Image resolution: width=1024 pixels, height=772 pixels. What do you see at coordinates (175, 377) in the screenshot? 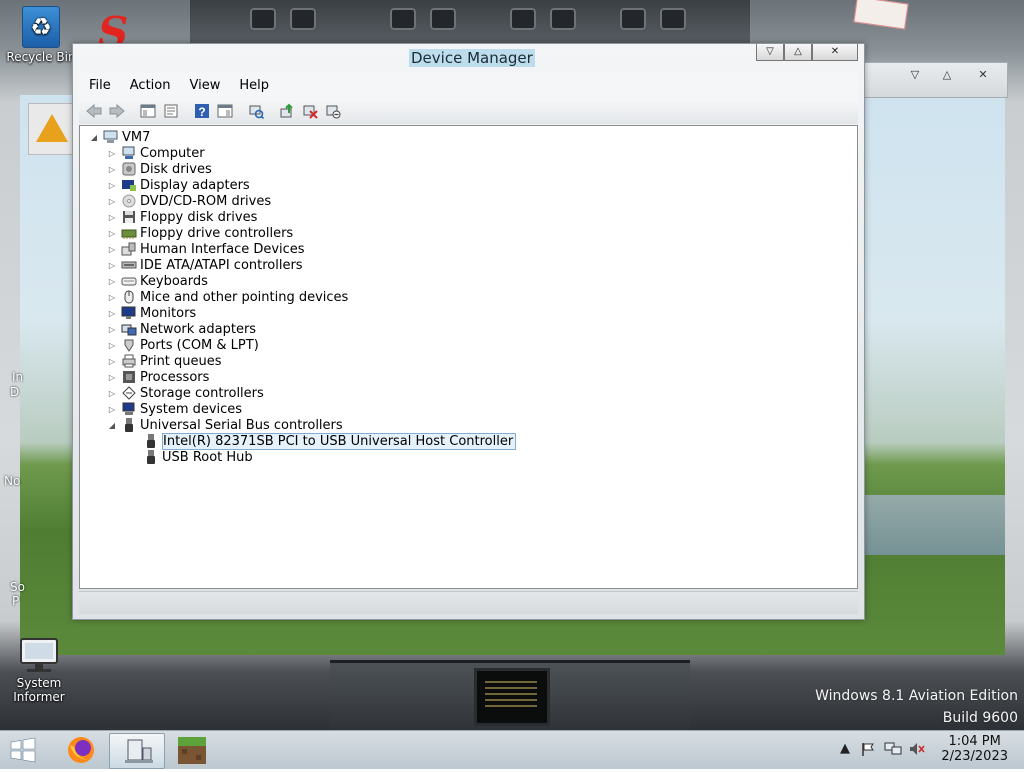
I see `device-category-label: Processors` at bounding box center [175, 377].